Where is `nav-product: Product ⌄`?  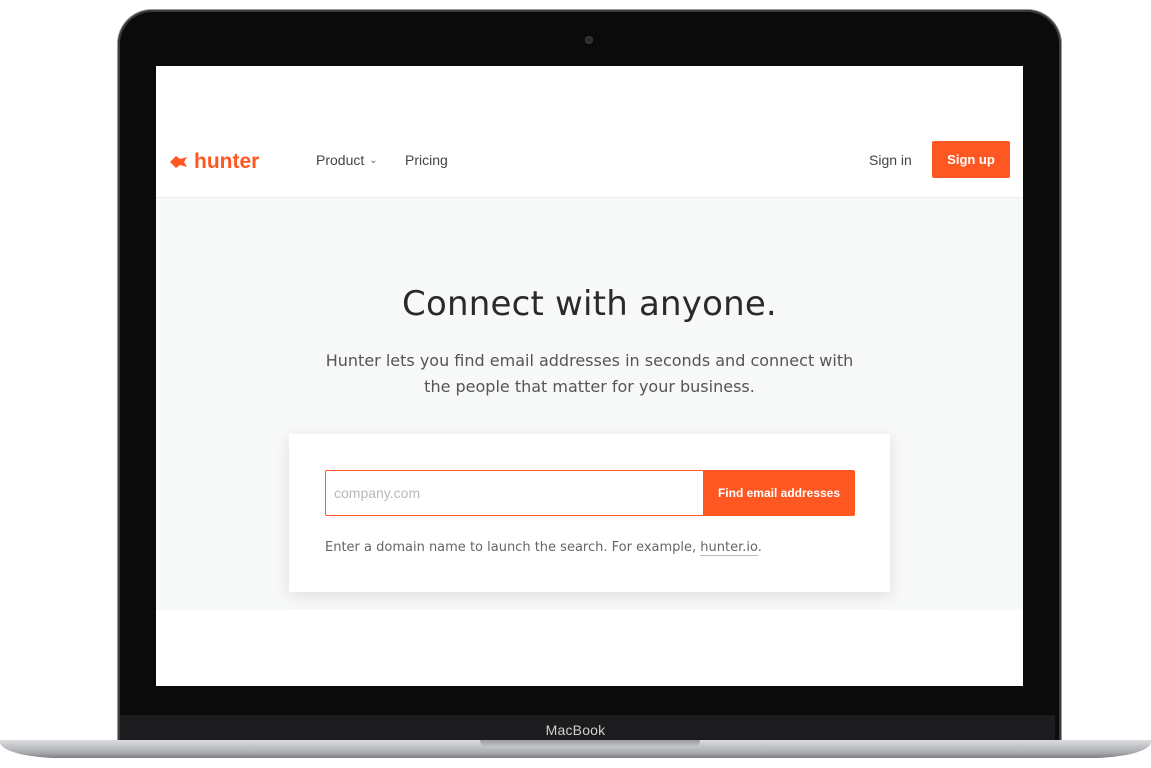
nav-product: Product ⌄ is located at coordinates (347, 160).